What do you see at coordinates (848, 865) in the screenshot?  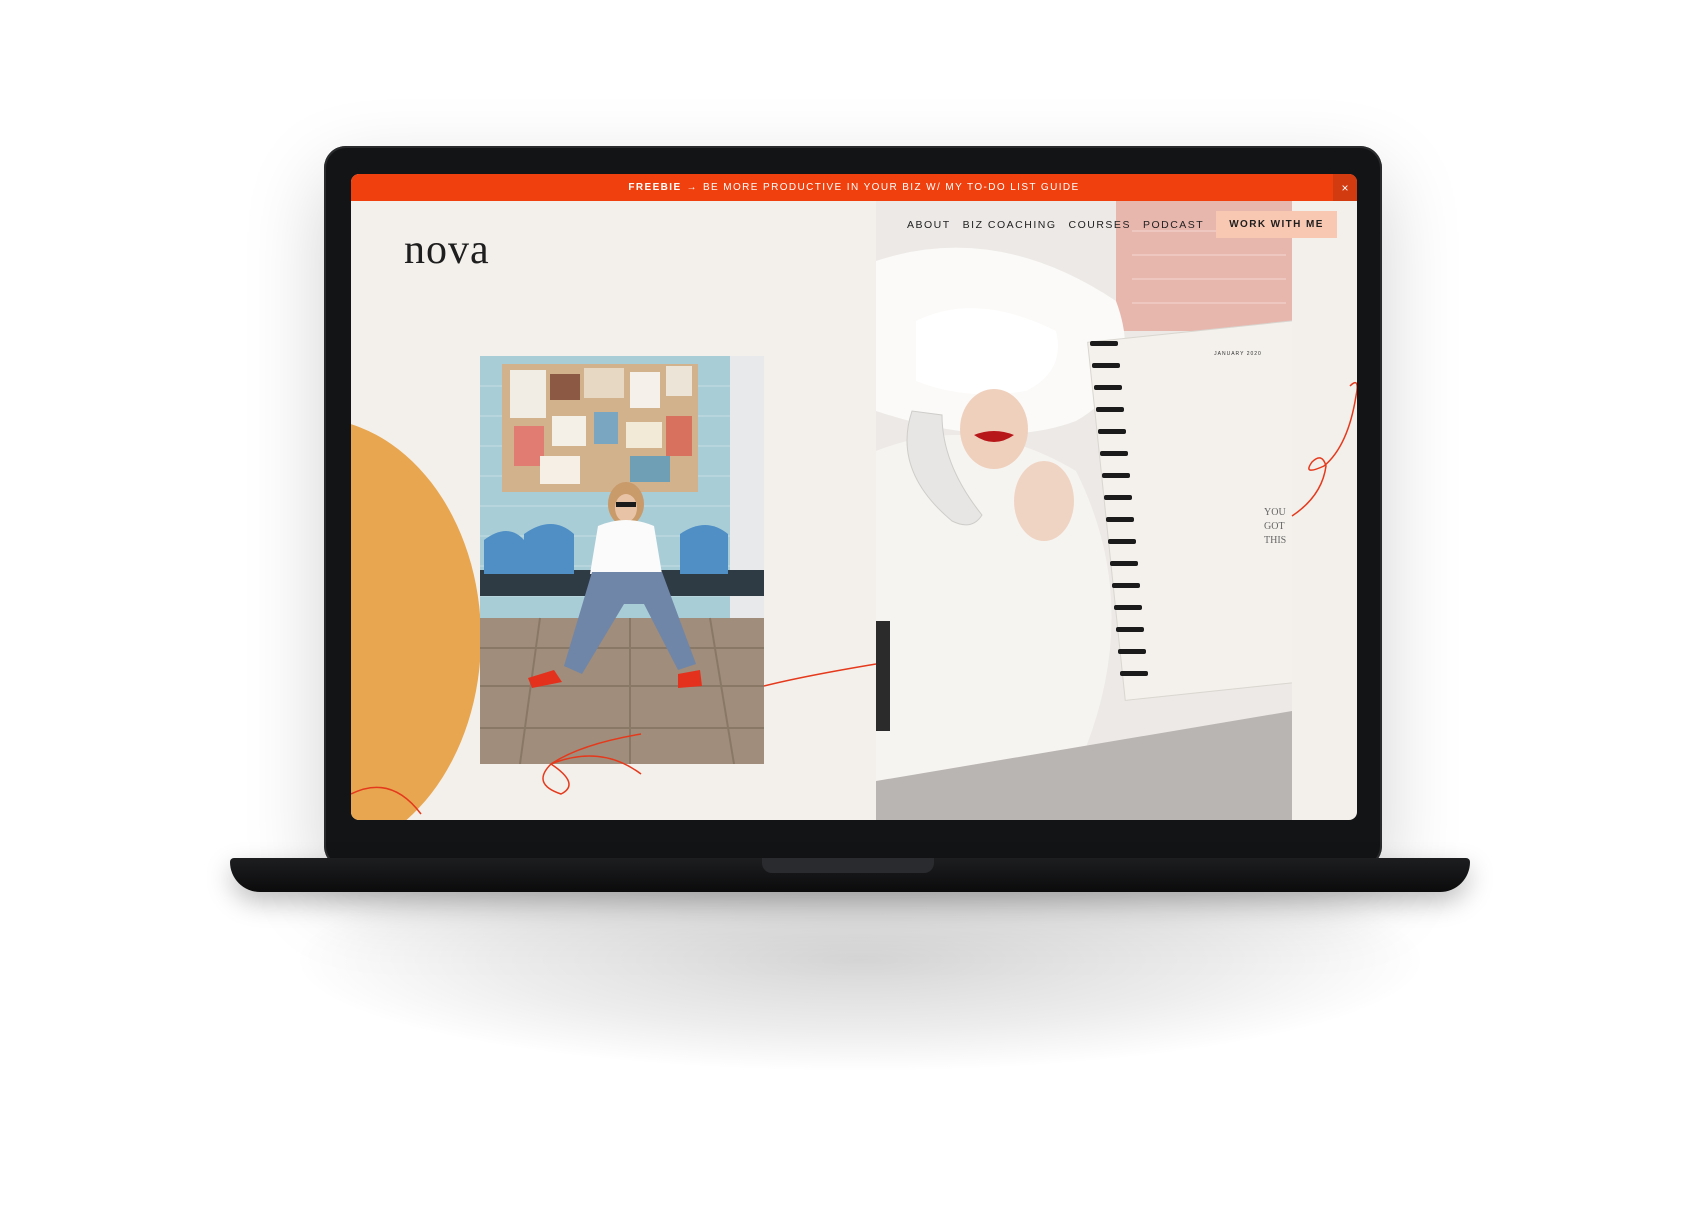 I see `laptop-notch` at bounding box center [848, 865].